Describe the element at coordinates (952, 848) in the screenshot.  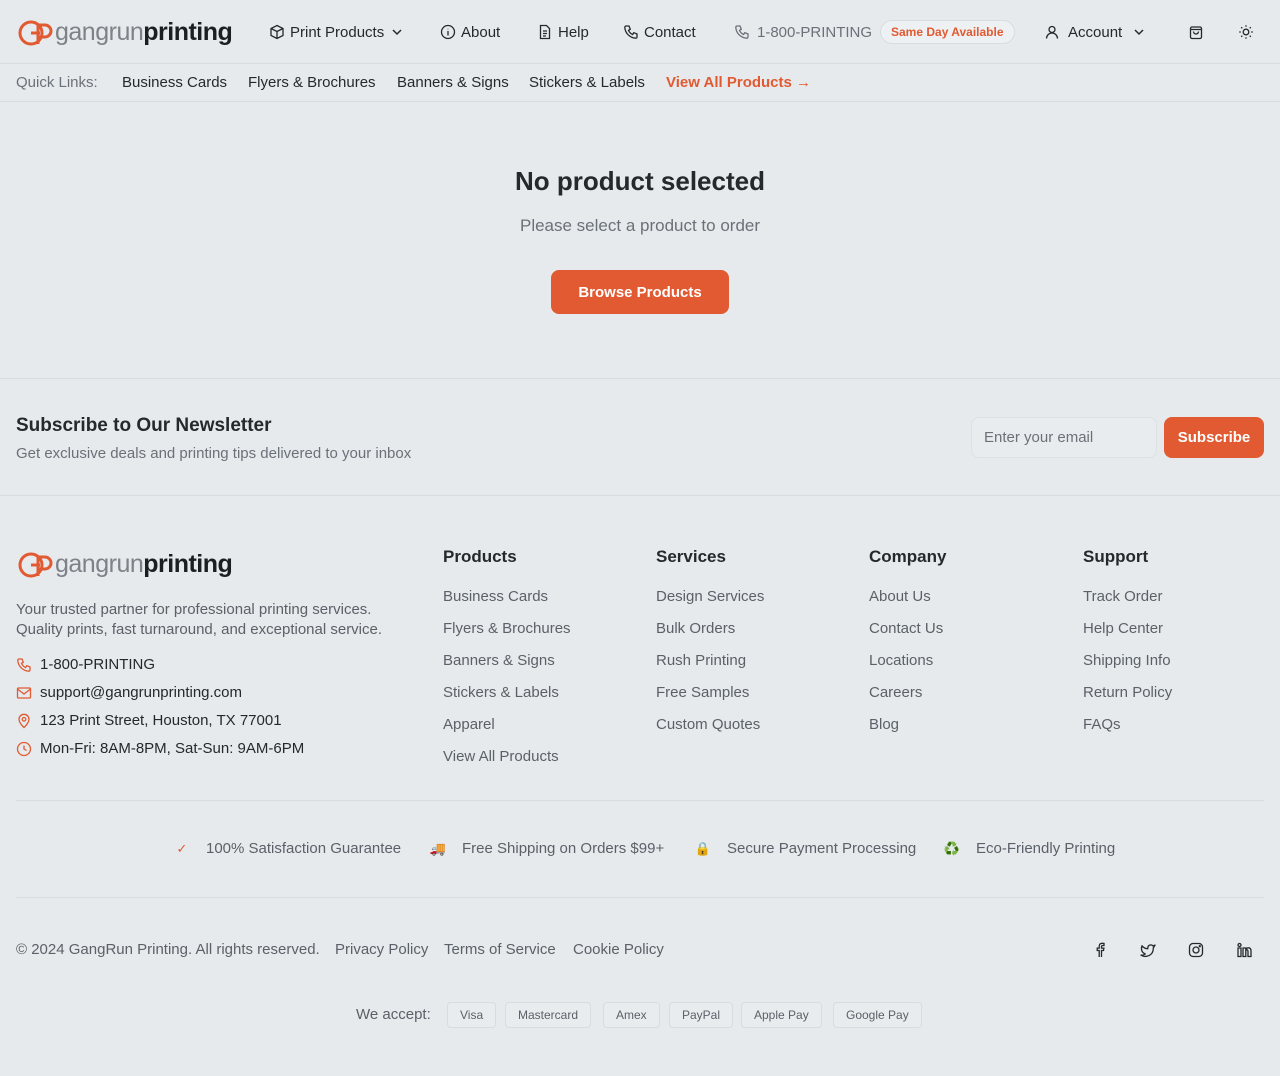
I see `recycle-icon: ♻️` at that location.